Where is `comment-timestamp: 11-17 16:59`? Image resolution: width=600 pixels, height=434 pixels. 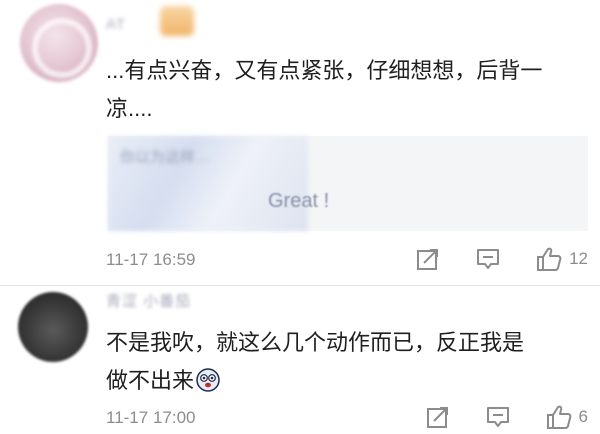 comment-timestamp: 11-17 16:59 is located at coordinates (151, 259).